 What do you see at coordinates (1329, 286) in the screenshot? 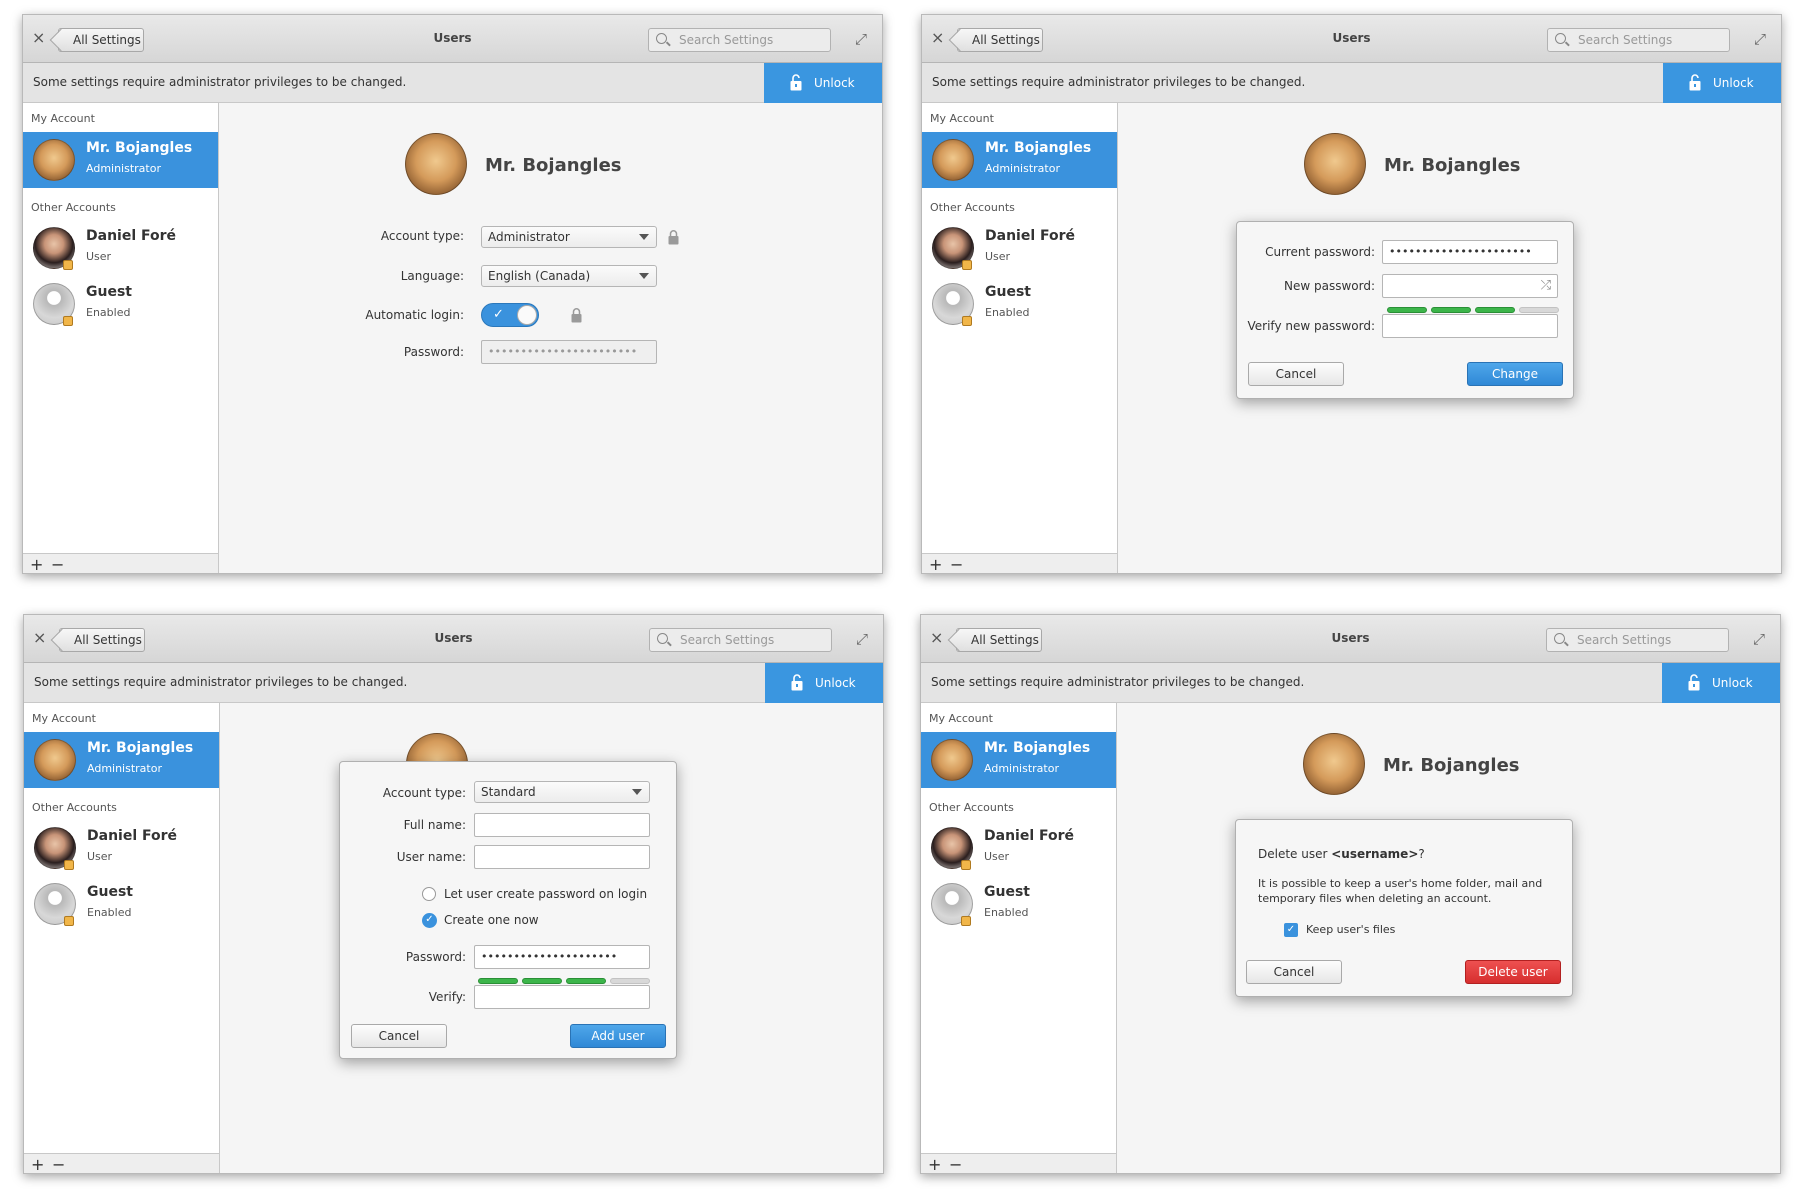
I see `new-password-label: New password:` at bounding box center [1329, 286].